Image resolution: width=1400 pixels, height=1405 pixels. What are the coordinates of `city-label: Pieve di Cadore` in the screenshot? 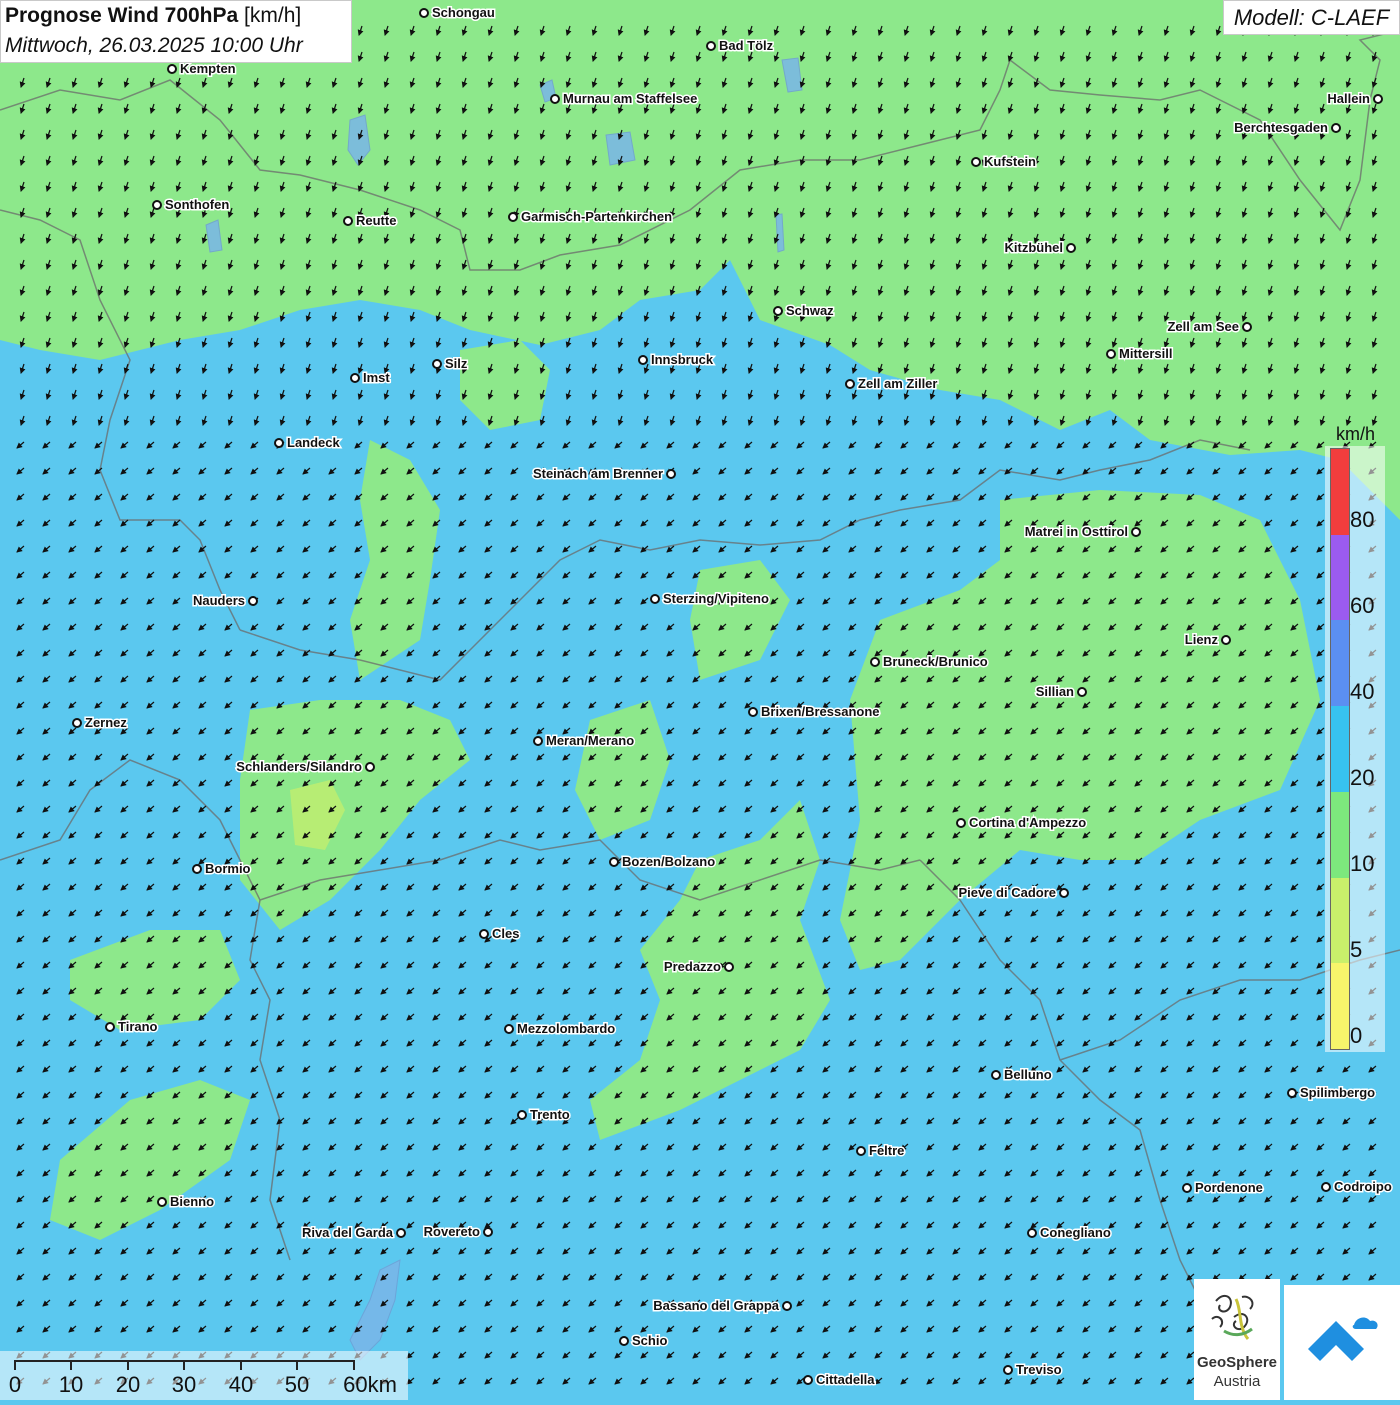 It's located at (1007, 892).